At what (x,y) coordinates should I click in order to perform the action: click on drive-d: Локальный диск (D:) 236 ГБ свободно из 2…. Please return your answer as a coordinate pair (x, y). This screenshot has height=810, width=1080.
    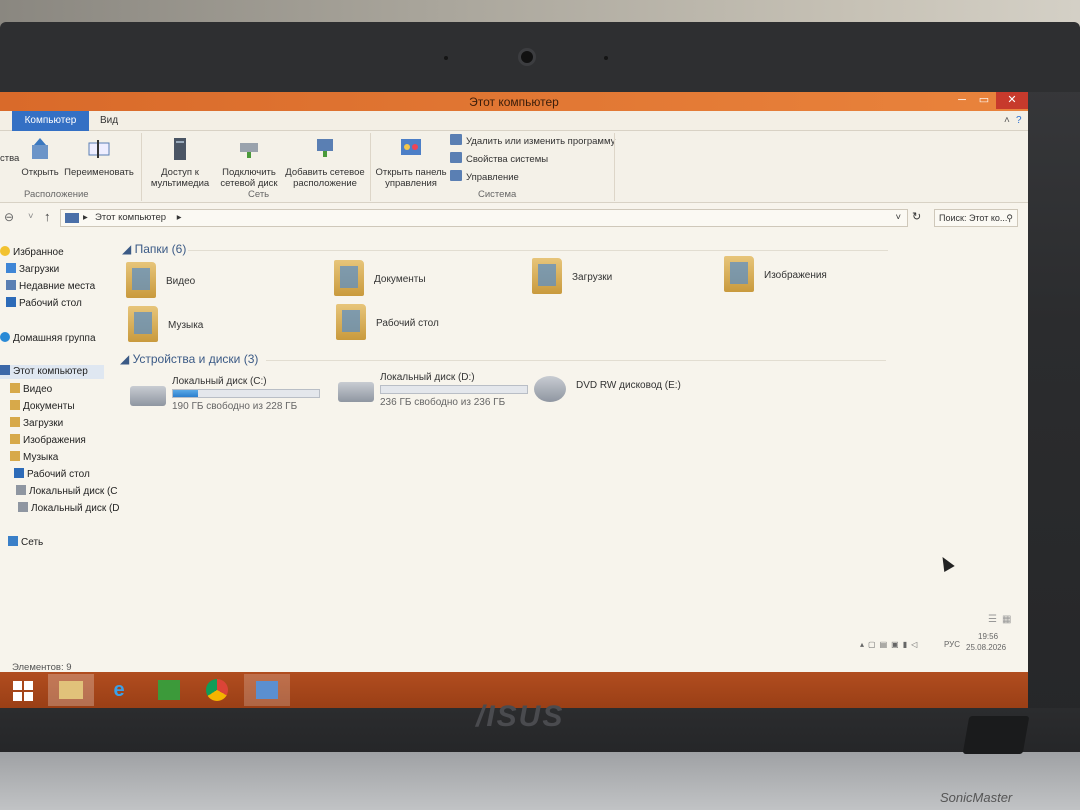
    Looking at the image, I should click on (438, 394).